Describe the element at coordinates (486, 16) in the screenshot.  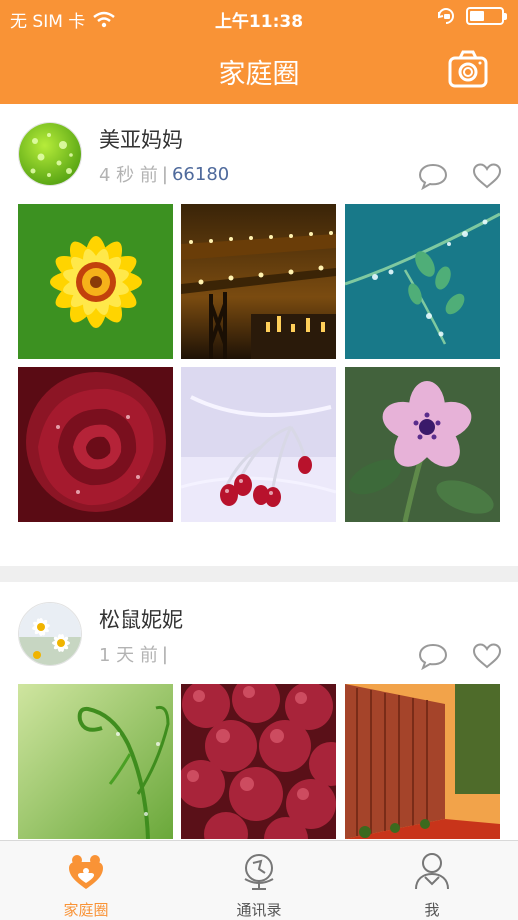
I see `battery-icon` at that location.